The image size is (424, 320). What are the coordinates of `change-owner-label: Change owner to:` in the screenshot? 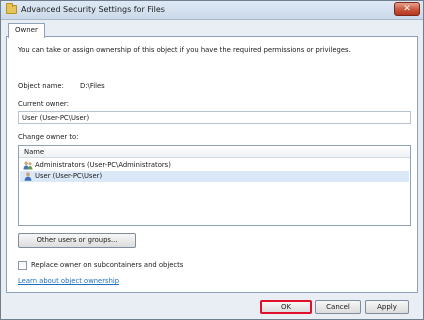 It's located at (48, 137).